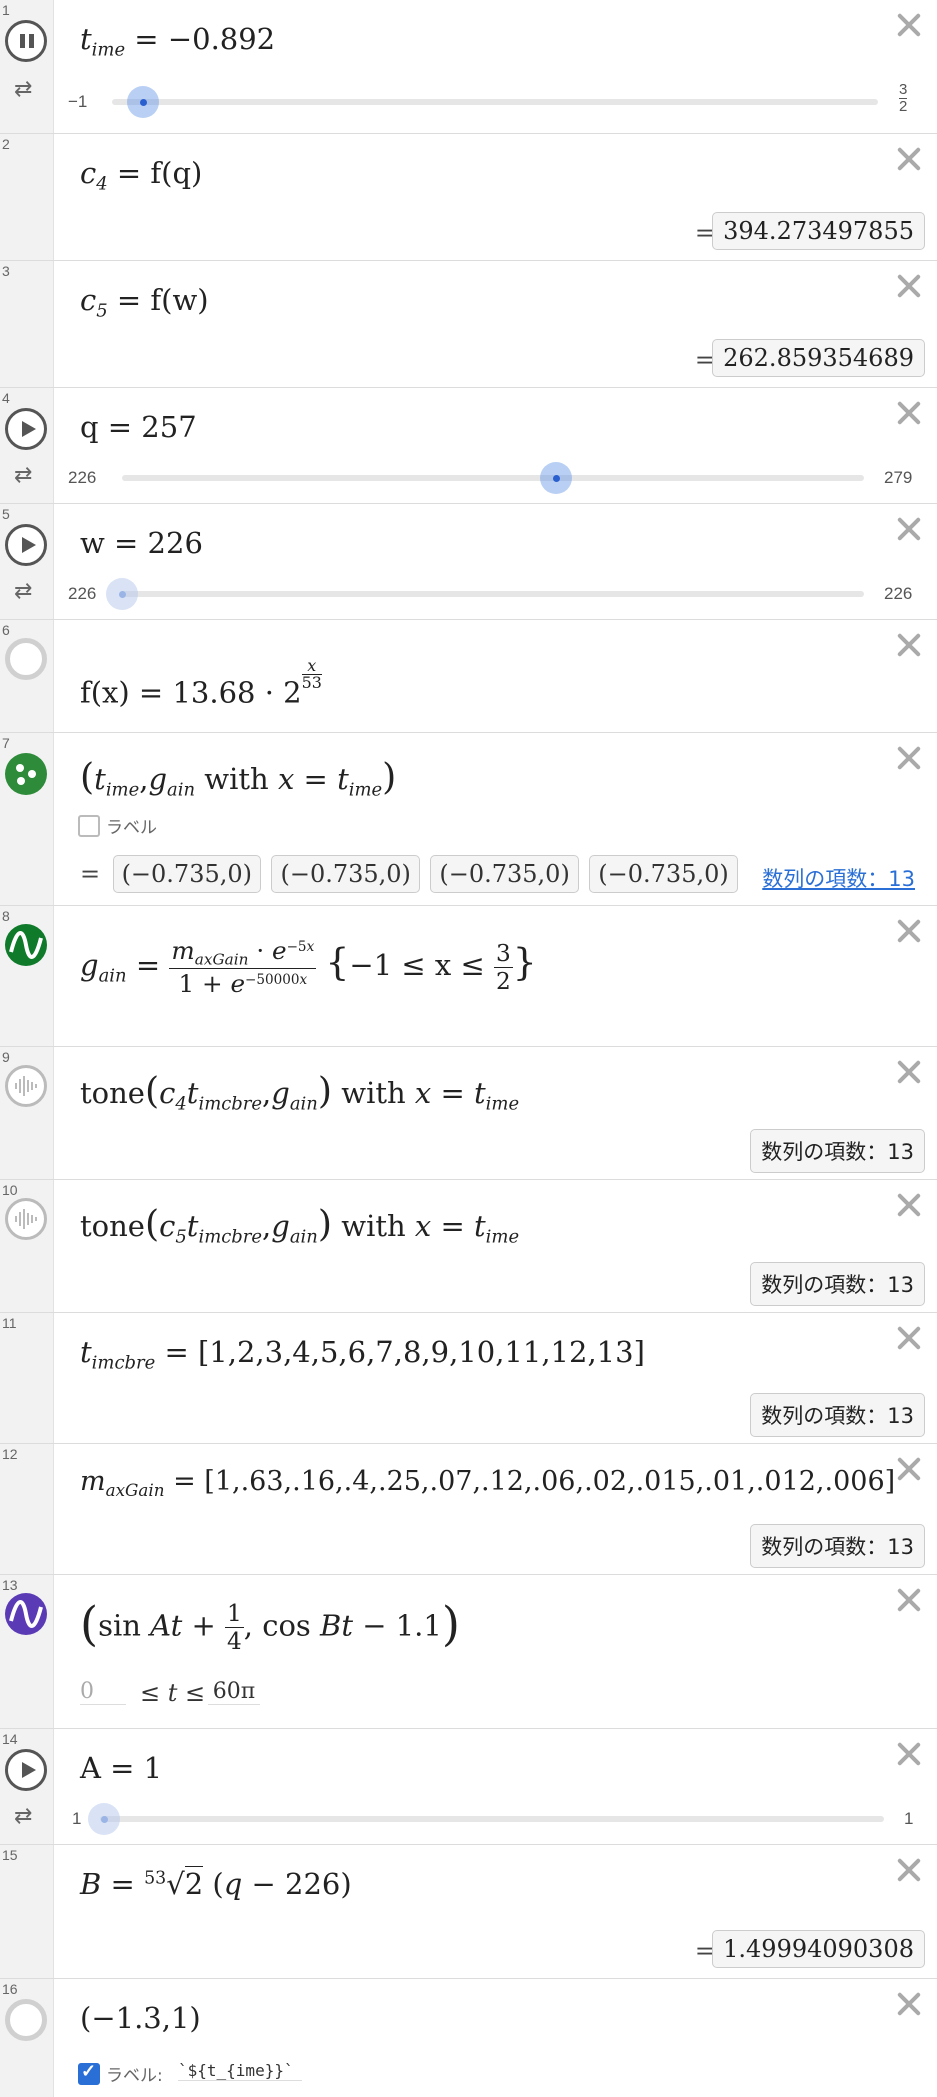 Image resolution: width=937 pixels, height=2097 pixels. I want to click on sequence-length-link: 数列の項数：13, so click(838, 878).